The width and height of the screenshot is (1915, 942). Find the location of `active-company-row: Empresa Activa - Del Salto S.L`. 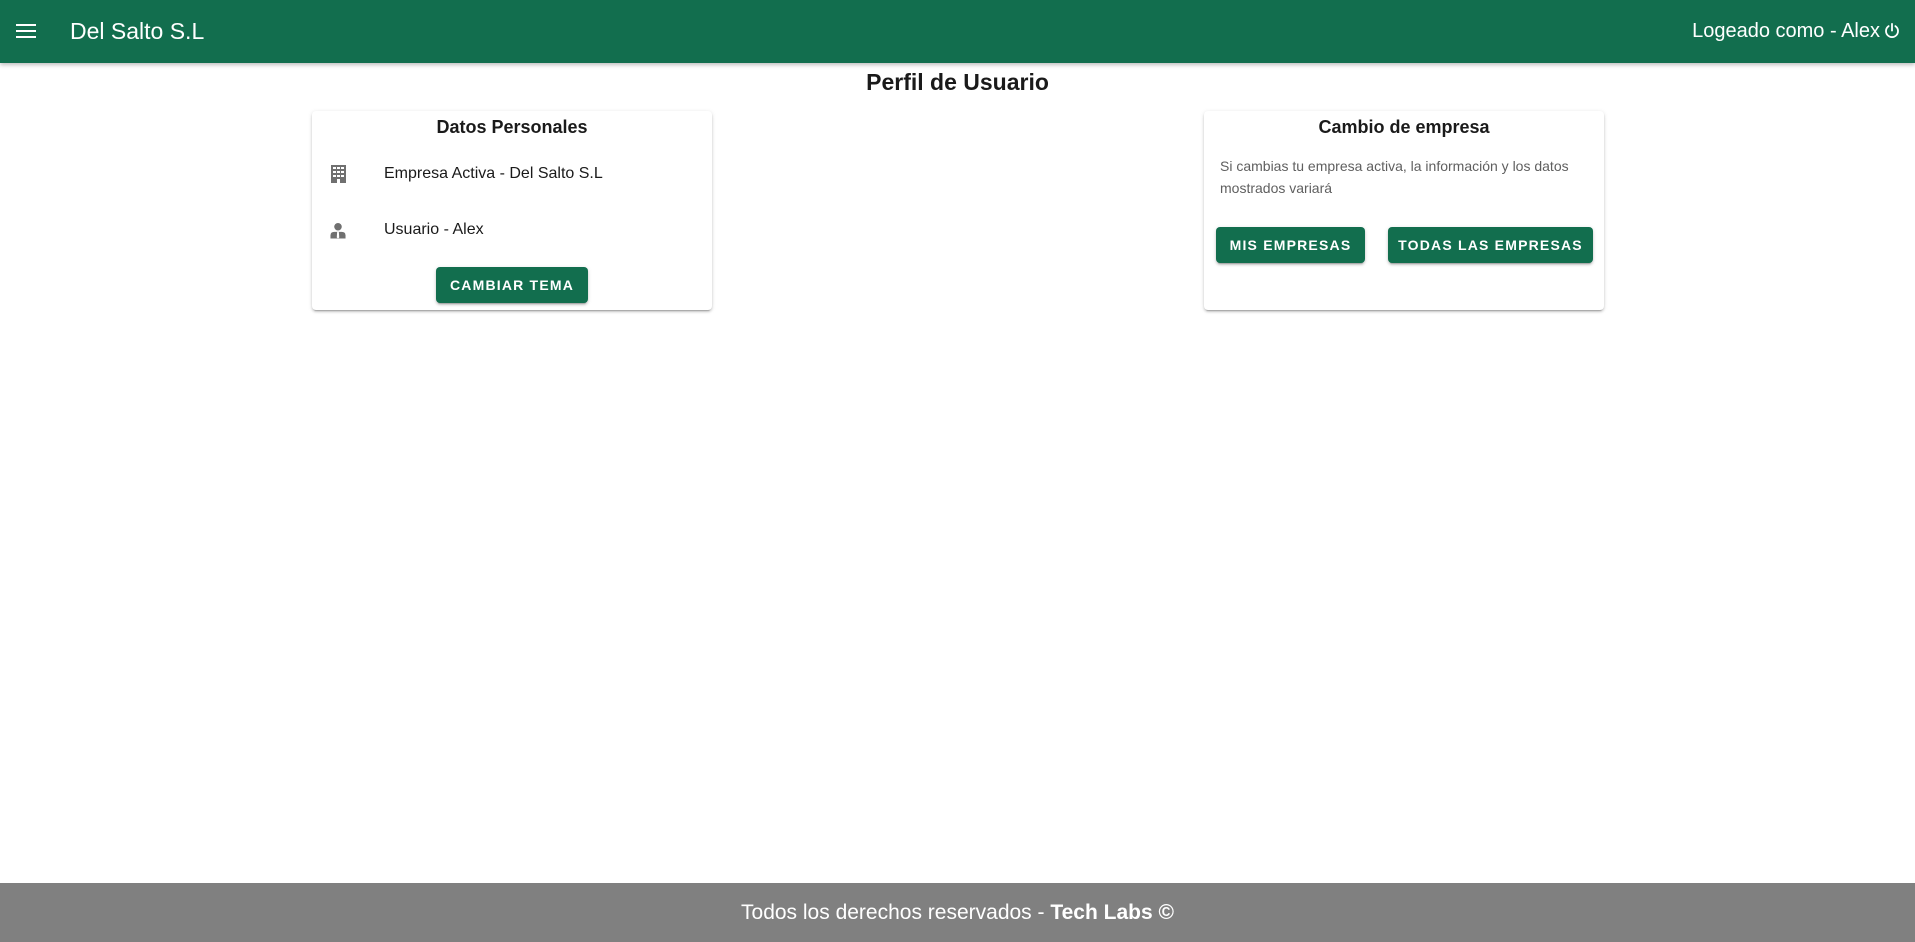

active-company-row: Empresa Activa - Del Salto S.L is located at coordinates (466, 174).